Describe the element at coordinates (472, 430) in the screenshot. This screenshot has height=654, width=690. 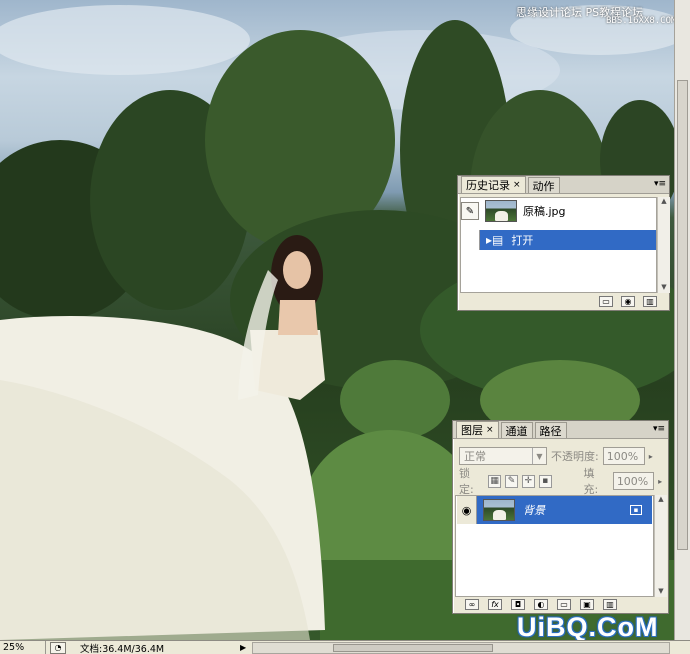
I see `tab-label: 图层` at that location.